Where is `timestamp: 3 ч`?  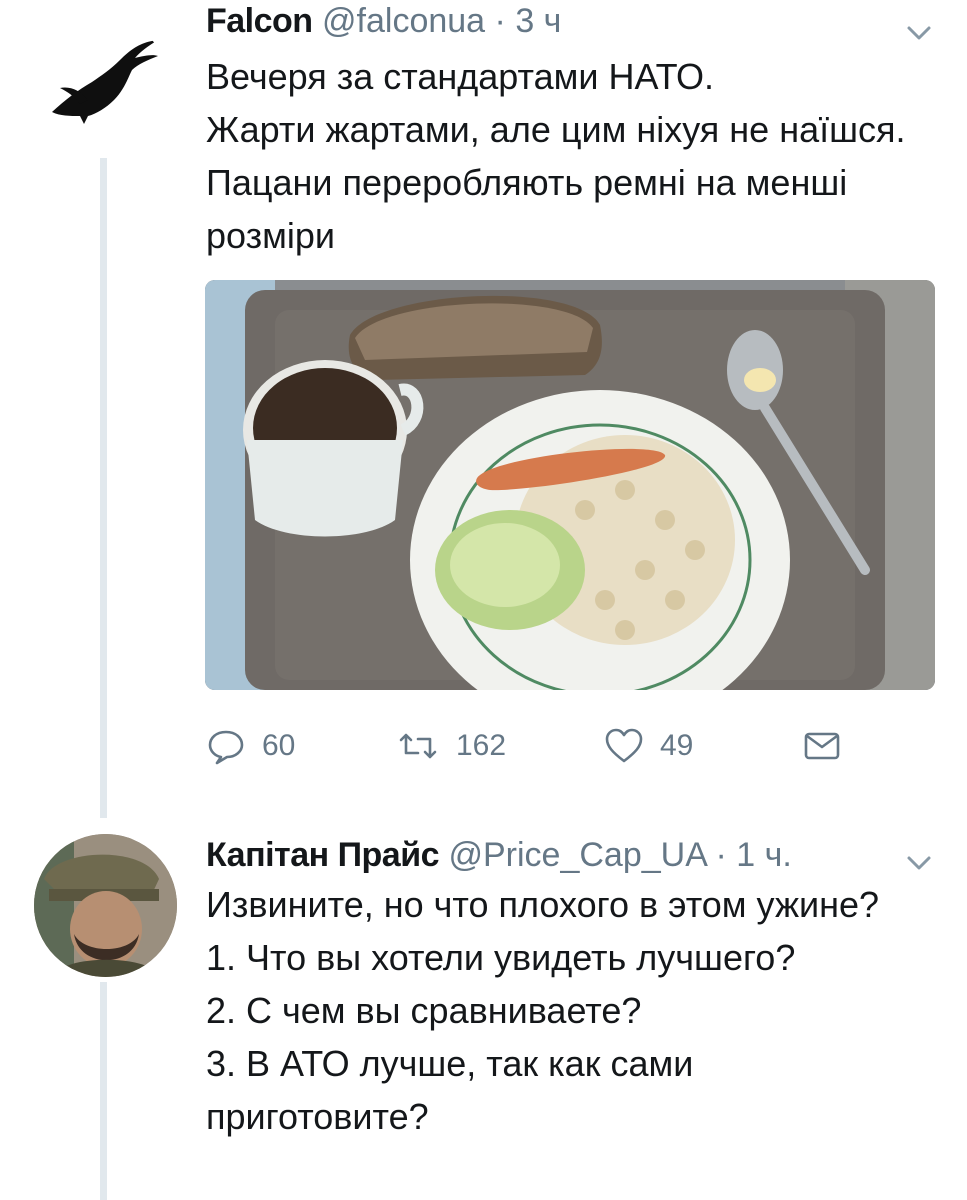 timestamp: 3 ч is located at coordinates (538, 21).